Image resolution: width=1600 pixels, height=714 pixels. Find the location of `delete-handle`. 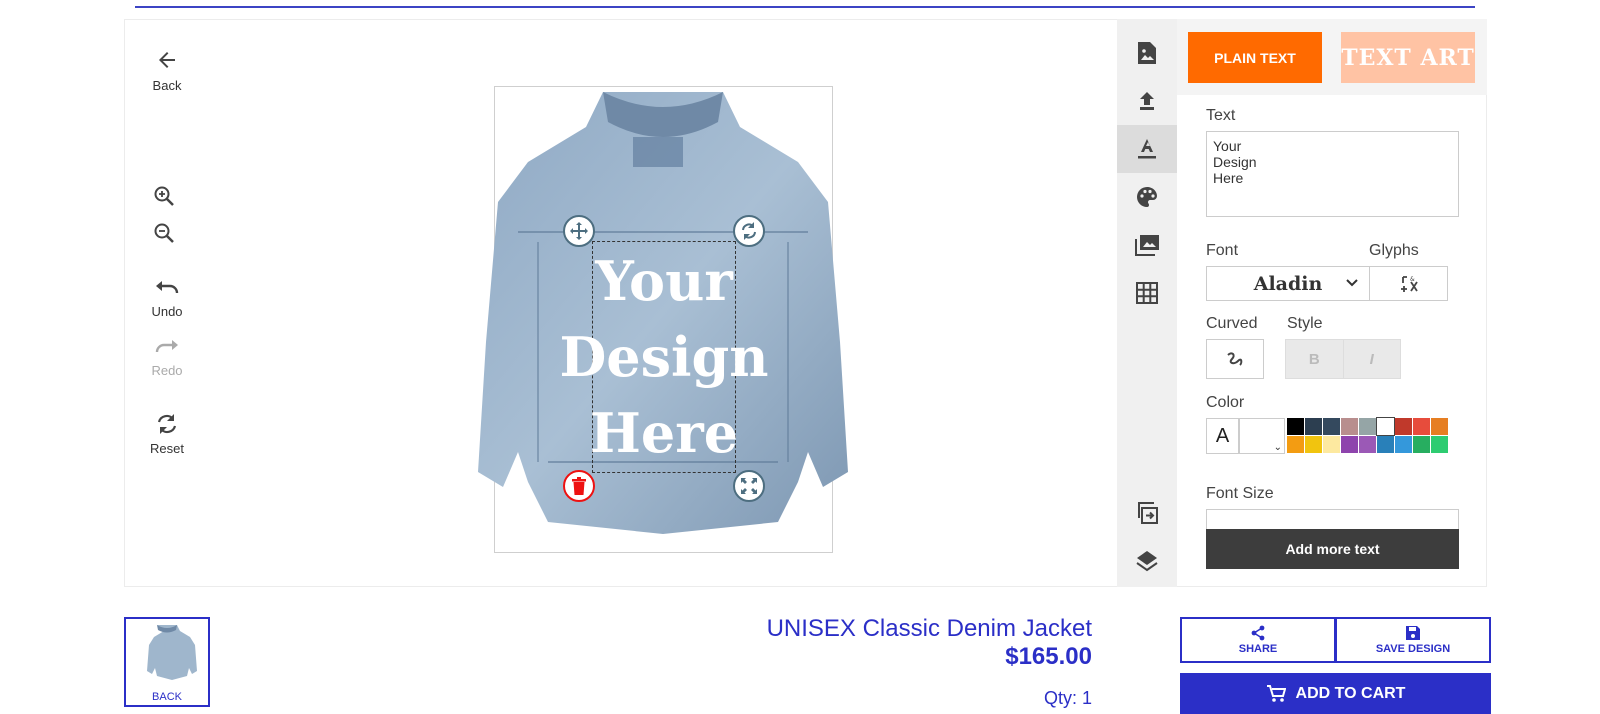

delete-handle is located at coordinates (579, 486).